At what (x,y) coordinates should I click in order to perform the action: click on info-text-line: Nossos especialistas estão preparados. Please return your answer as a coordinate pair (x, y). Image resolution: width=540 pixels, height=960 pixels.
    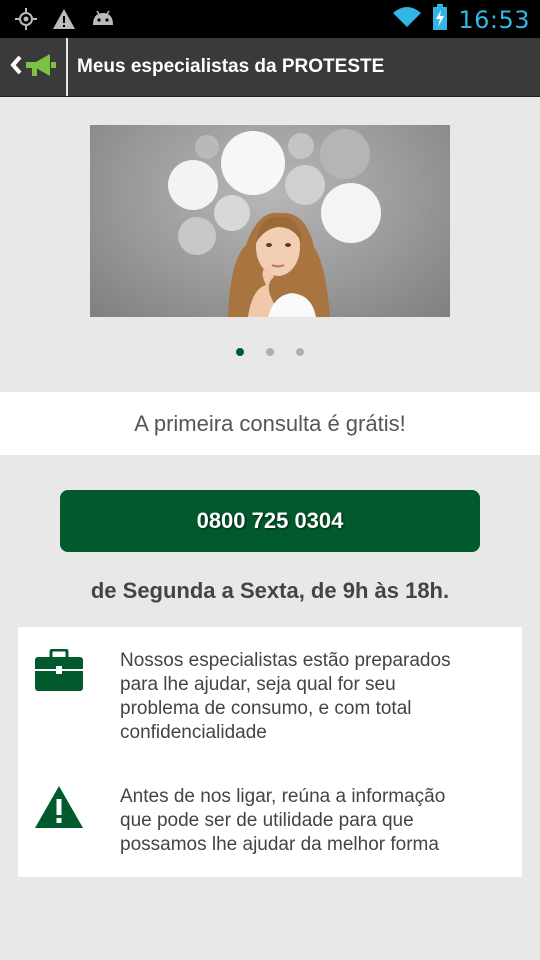
    Looking at the image, I should click on (285, 660).